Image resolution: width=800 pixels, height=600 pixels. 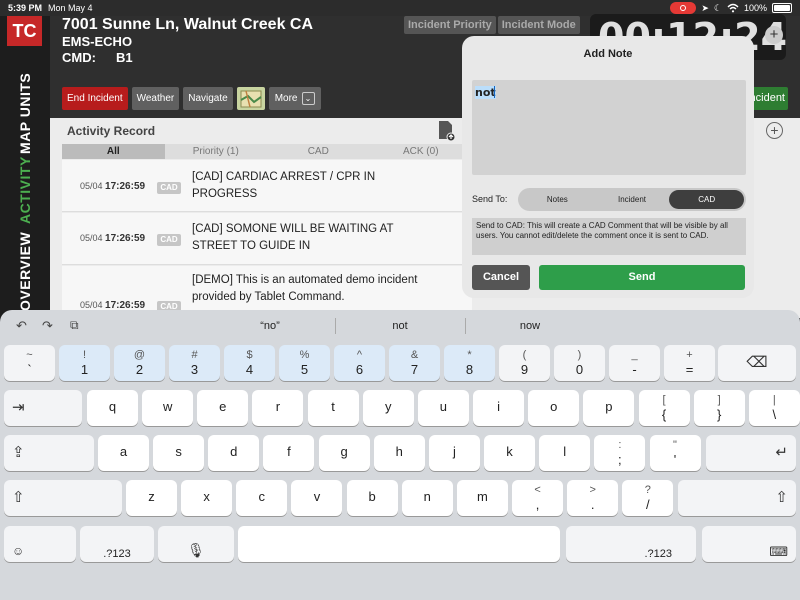 What do you see at coordinates (774, 408) in the screenshot?
I see `key-row2-12: | \` at bounding box center [774, 408].